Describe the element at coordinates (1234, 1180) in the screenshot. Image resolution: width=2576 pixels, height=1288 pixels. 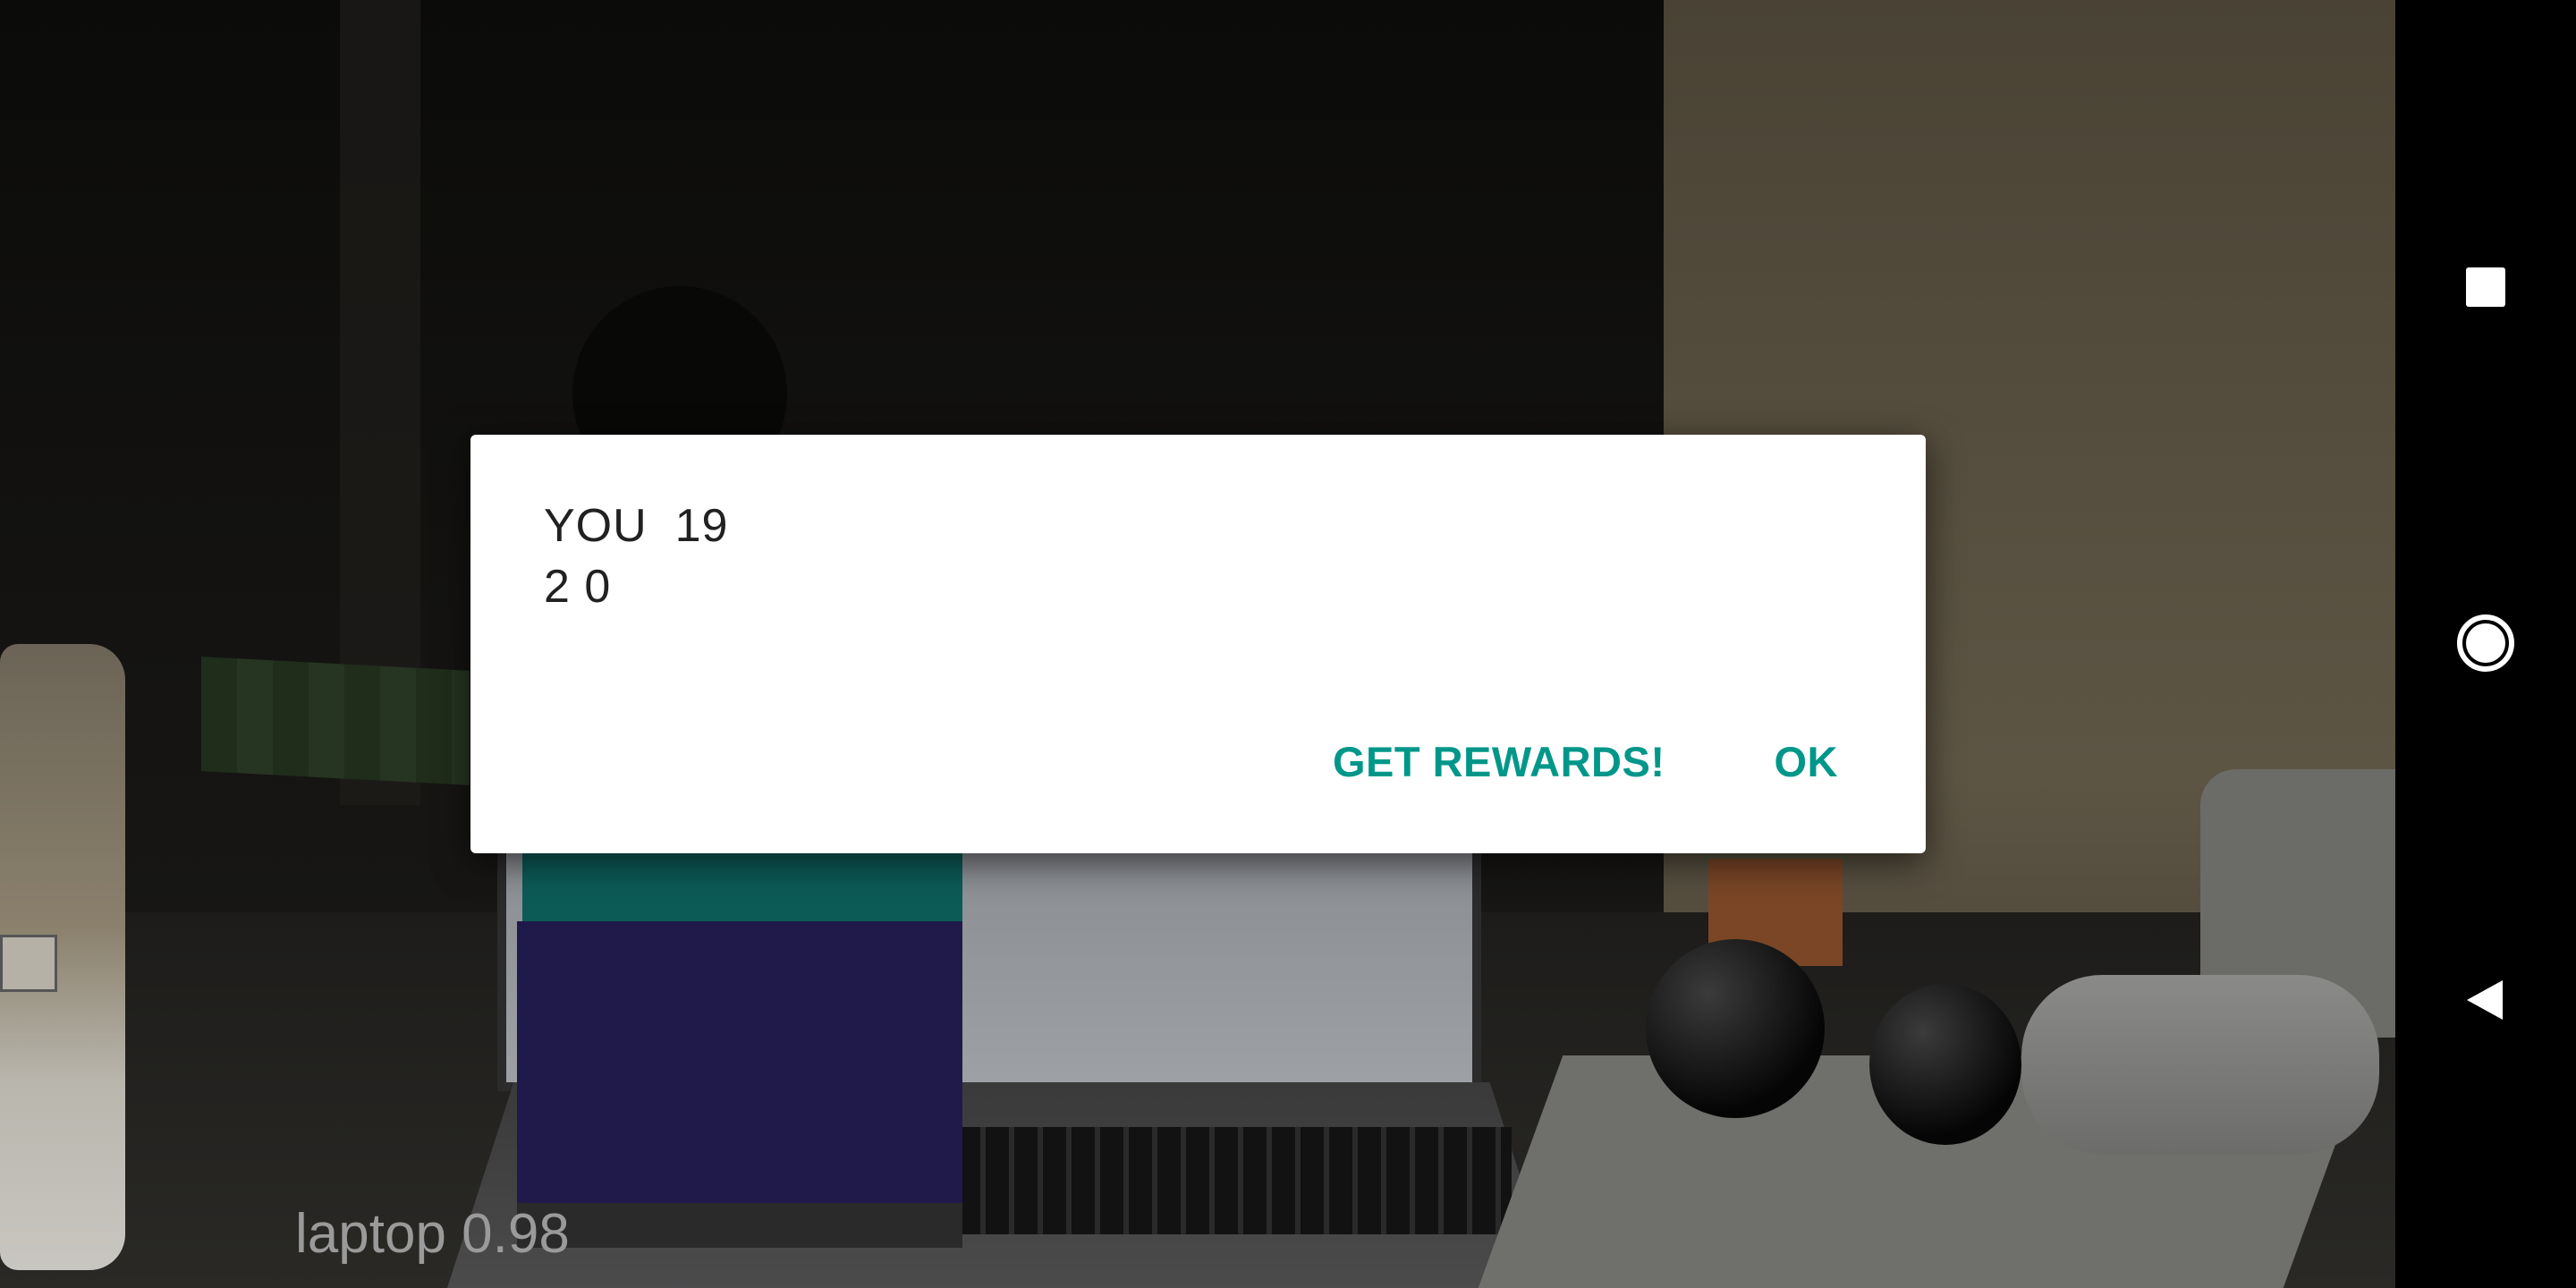
I see `scene-keyboard` at that location.